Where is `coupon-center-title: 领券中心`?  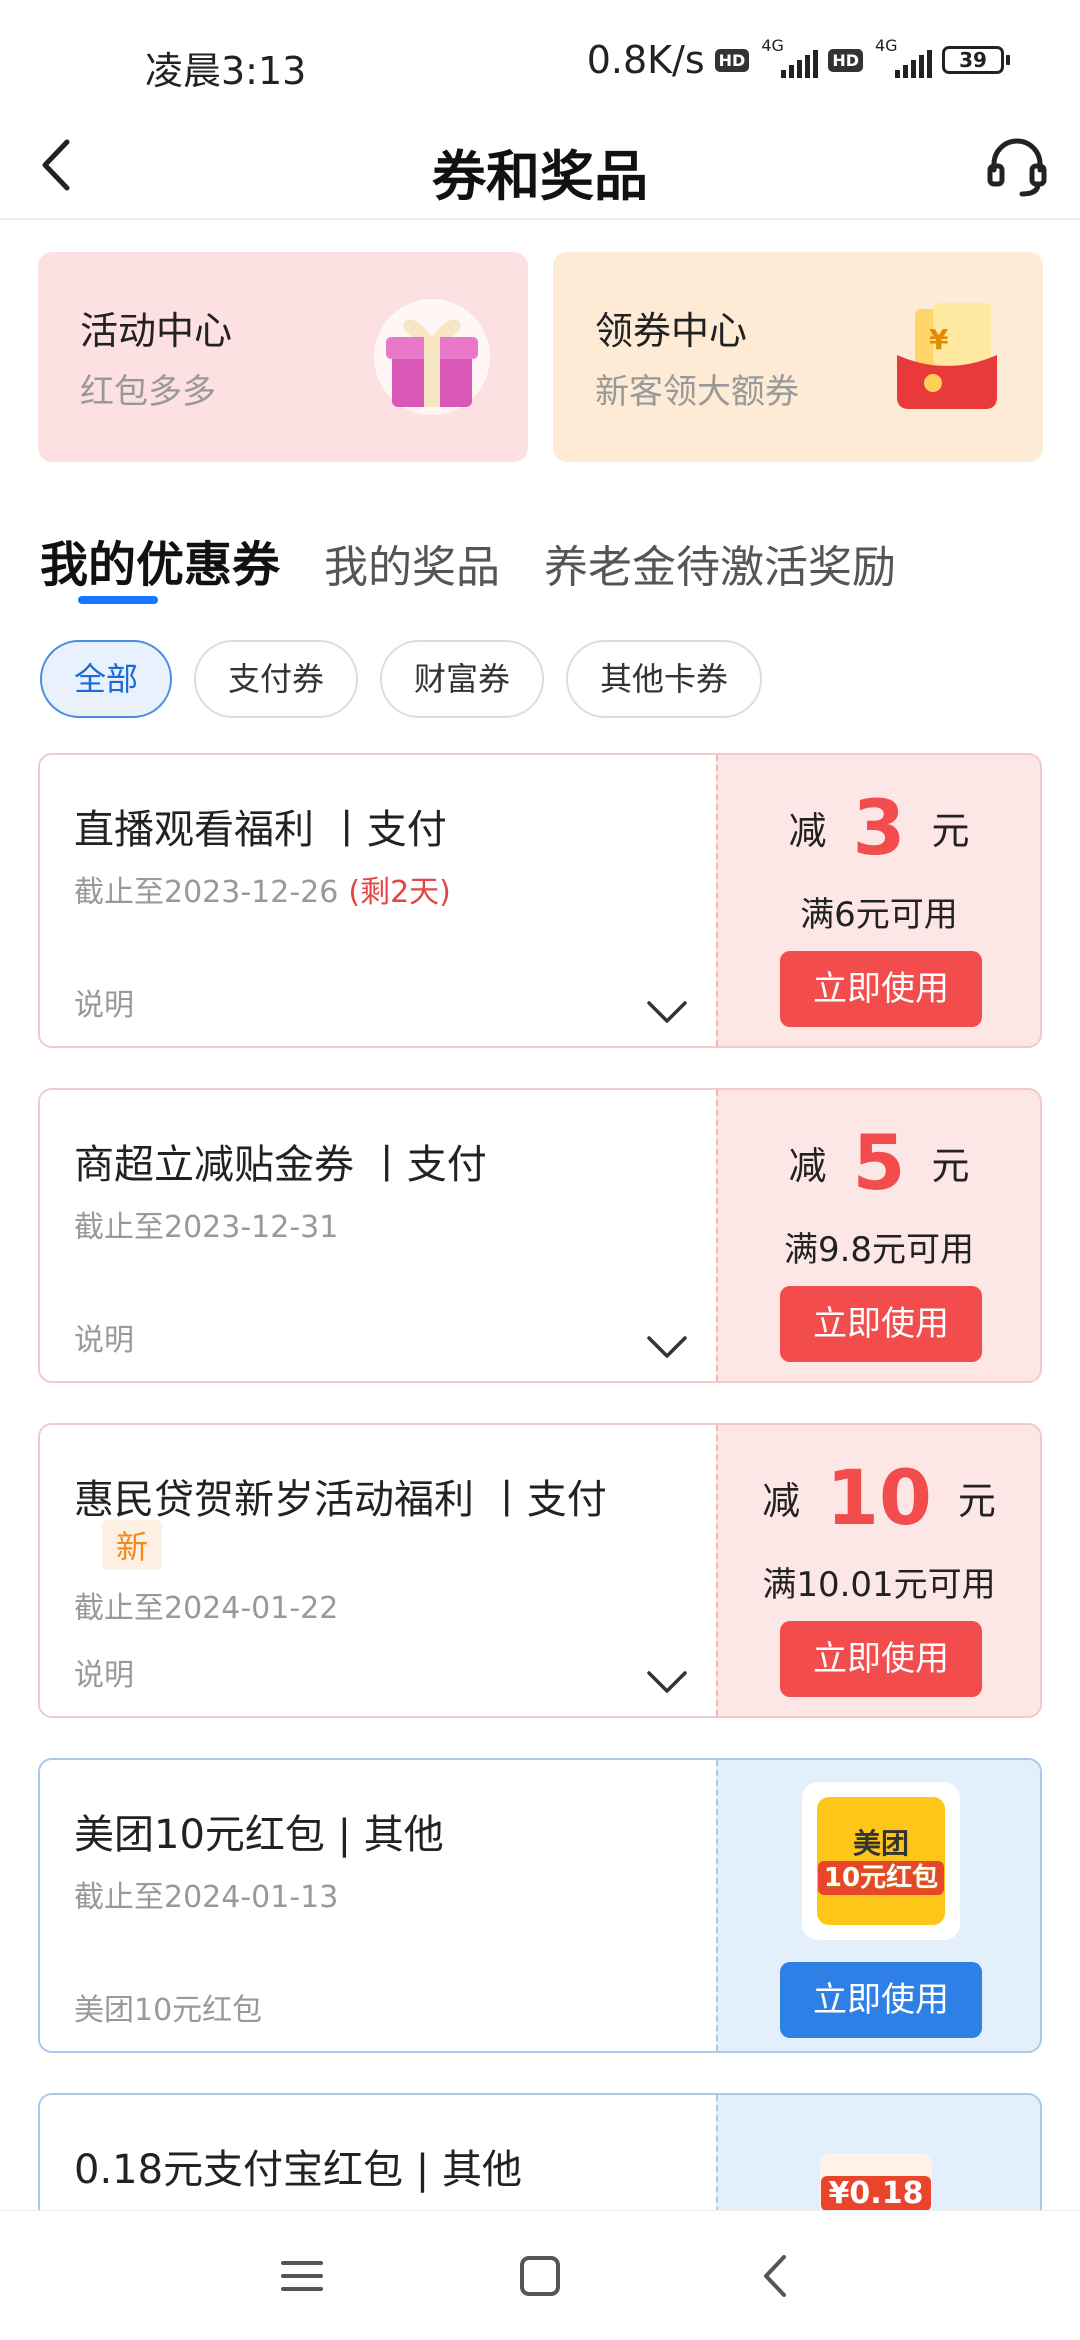
coupon-center-title: 领券中心 is located at coordinates (671, 331).